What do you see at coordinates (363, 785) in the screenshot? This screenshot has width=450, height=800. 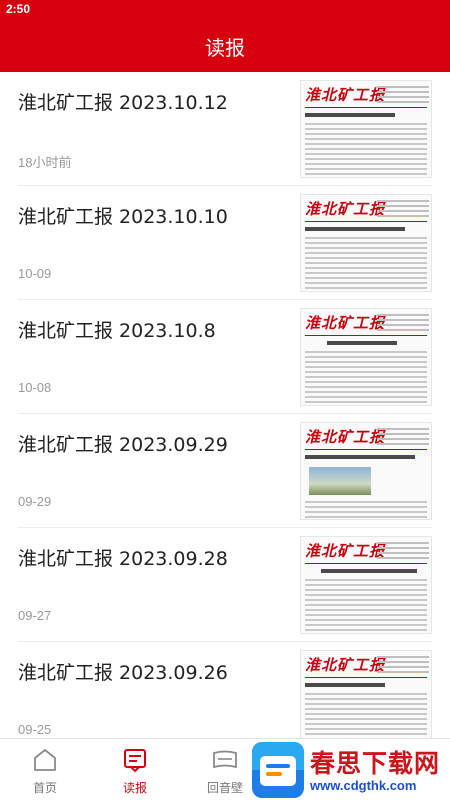 I see `watermark-url: www.cdgthk.com` at bounding box center [363, 785].